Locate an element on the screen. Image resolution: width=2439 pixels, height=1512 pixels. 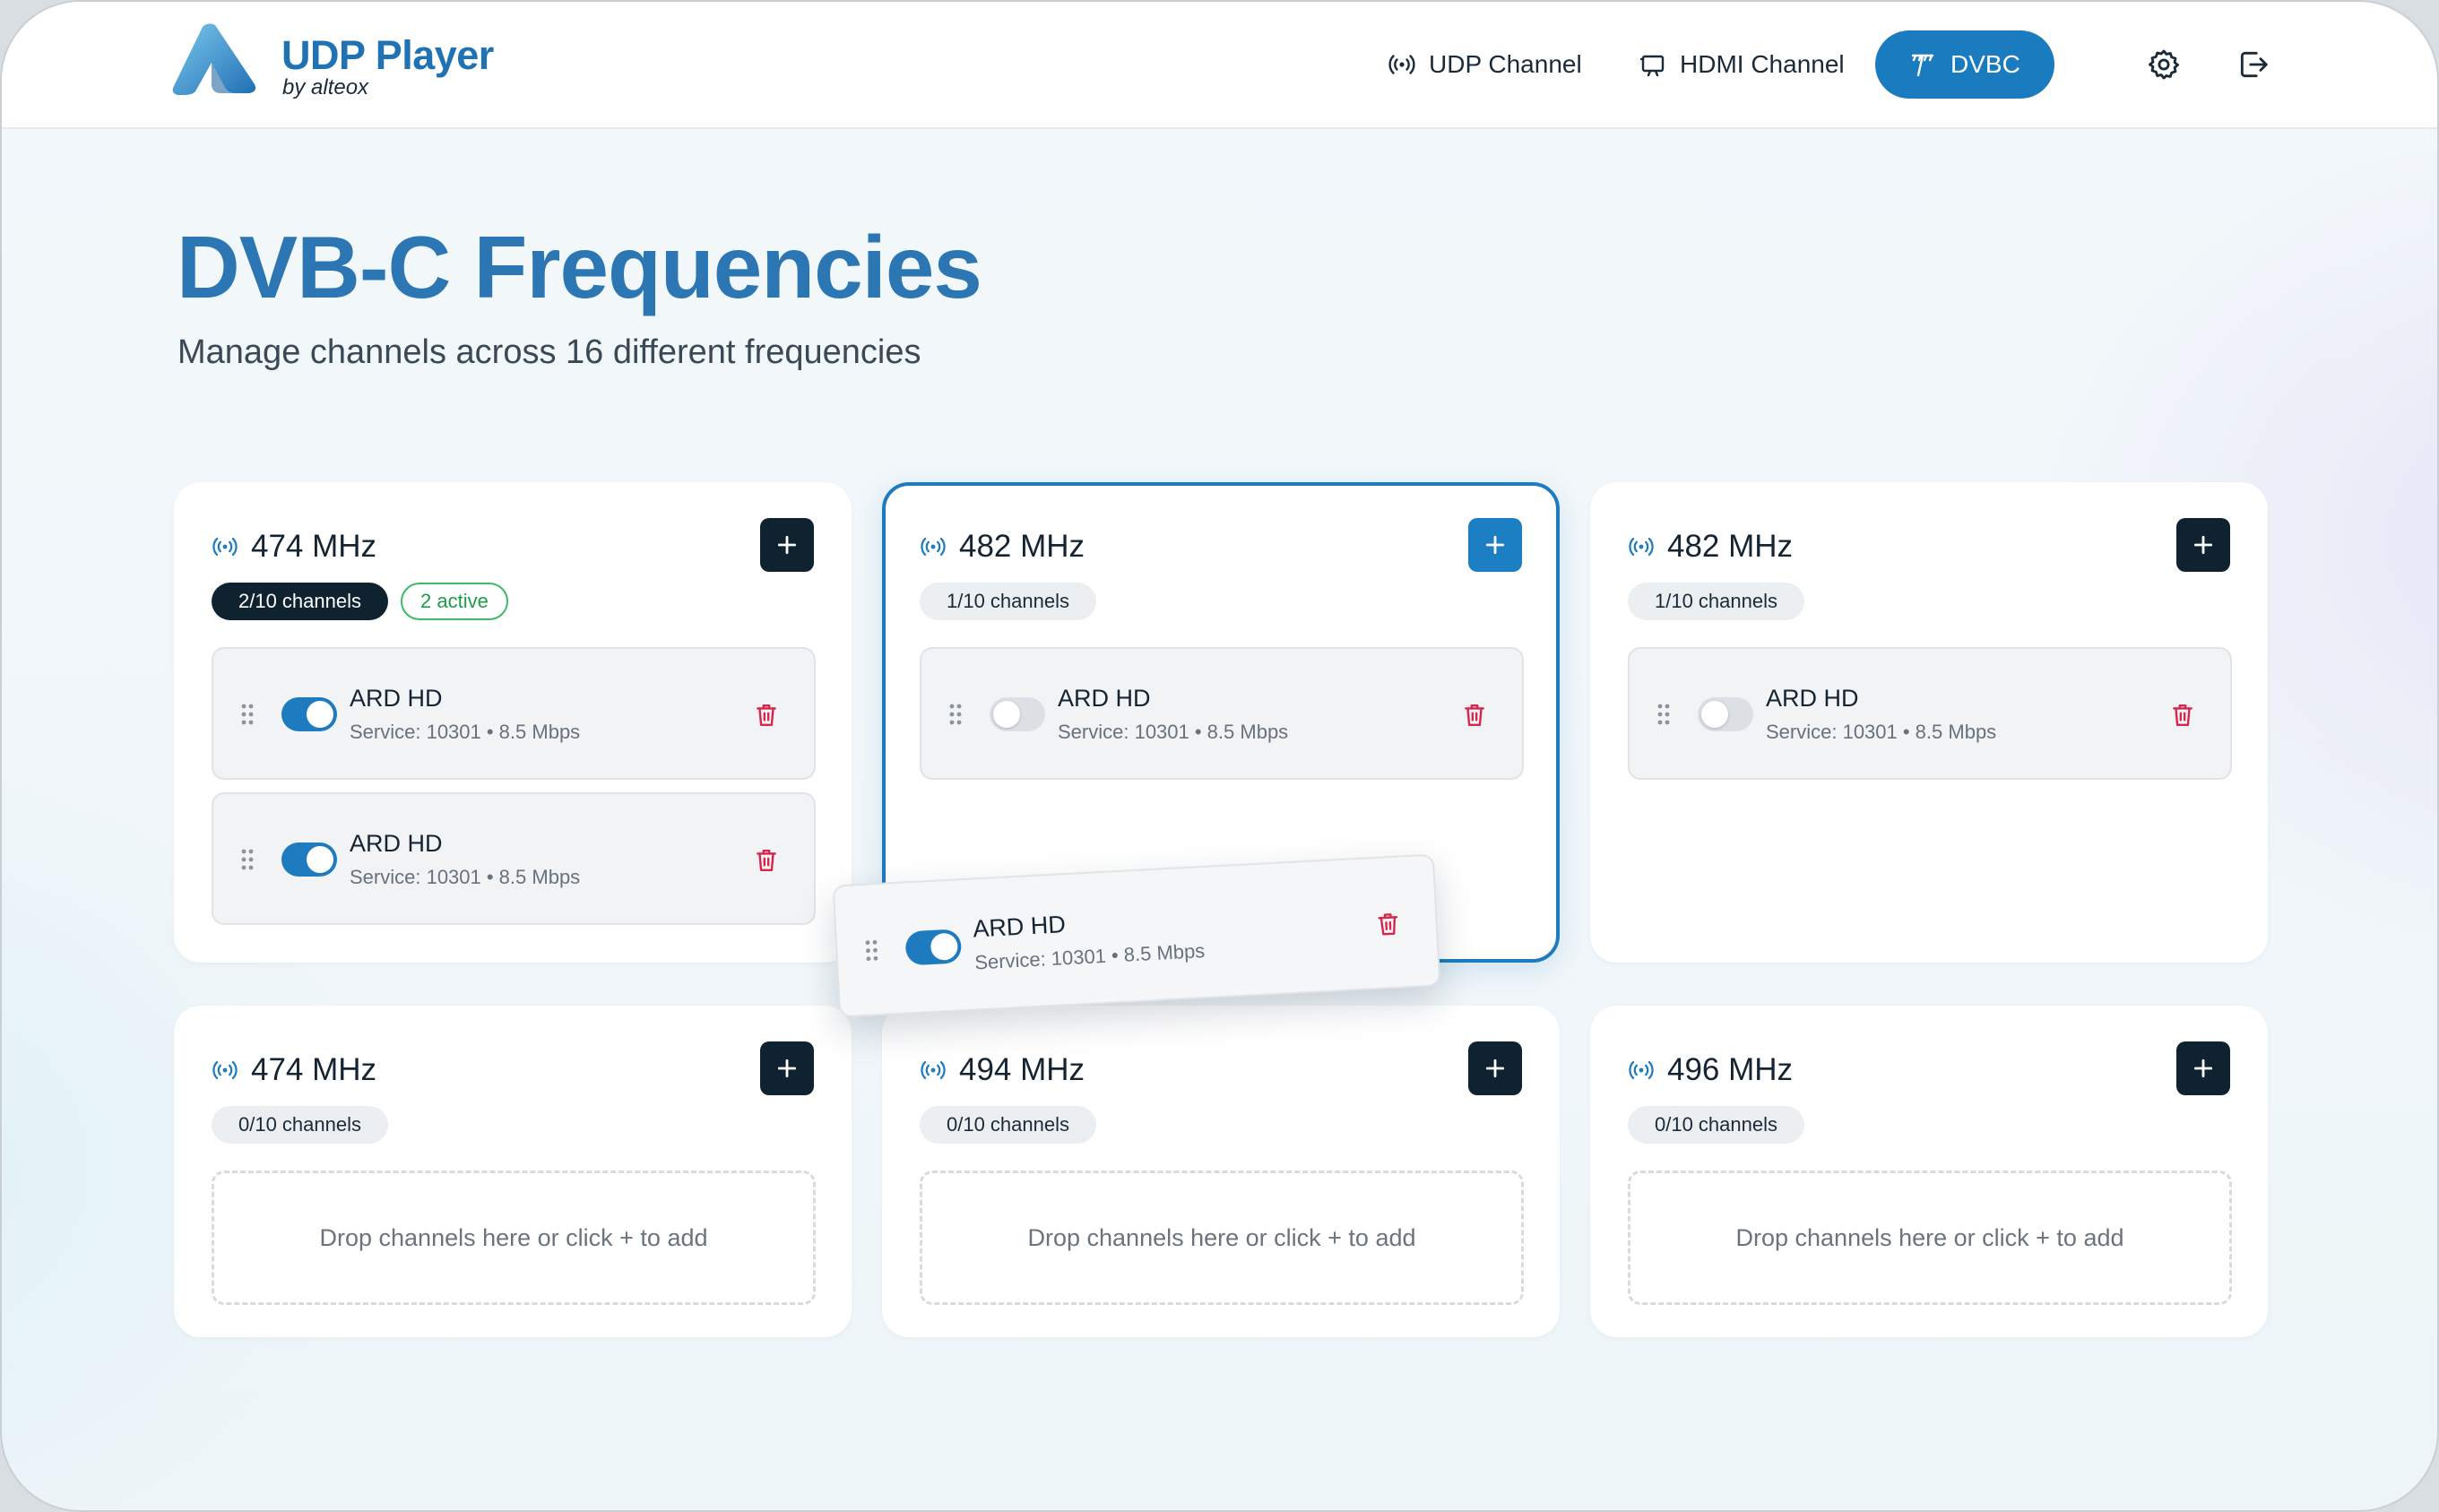
logout-icon is located at coordinates (2254, 64).